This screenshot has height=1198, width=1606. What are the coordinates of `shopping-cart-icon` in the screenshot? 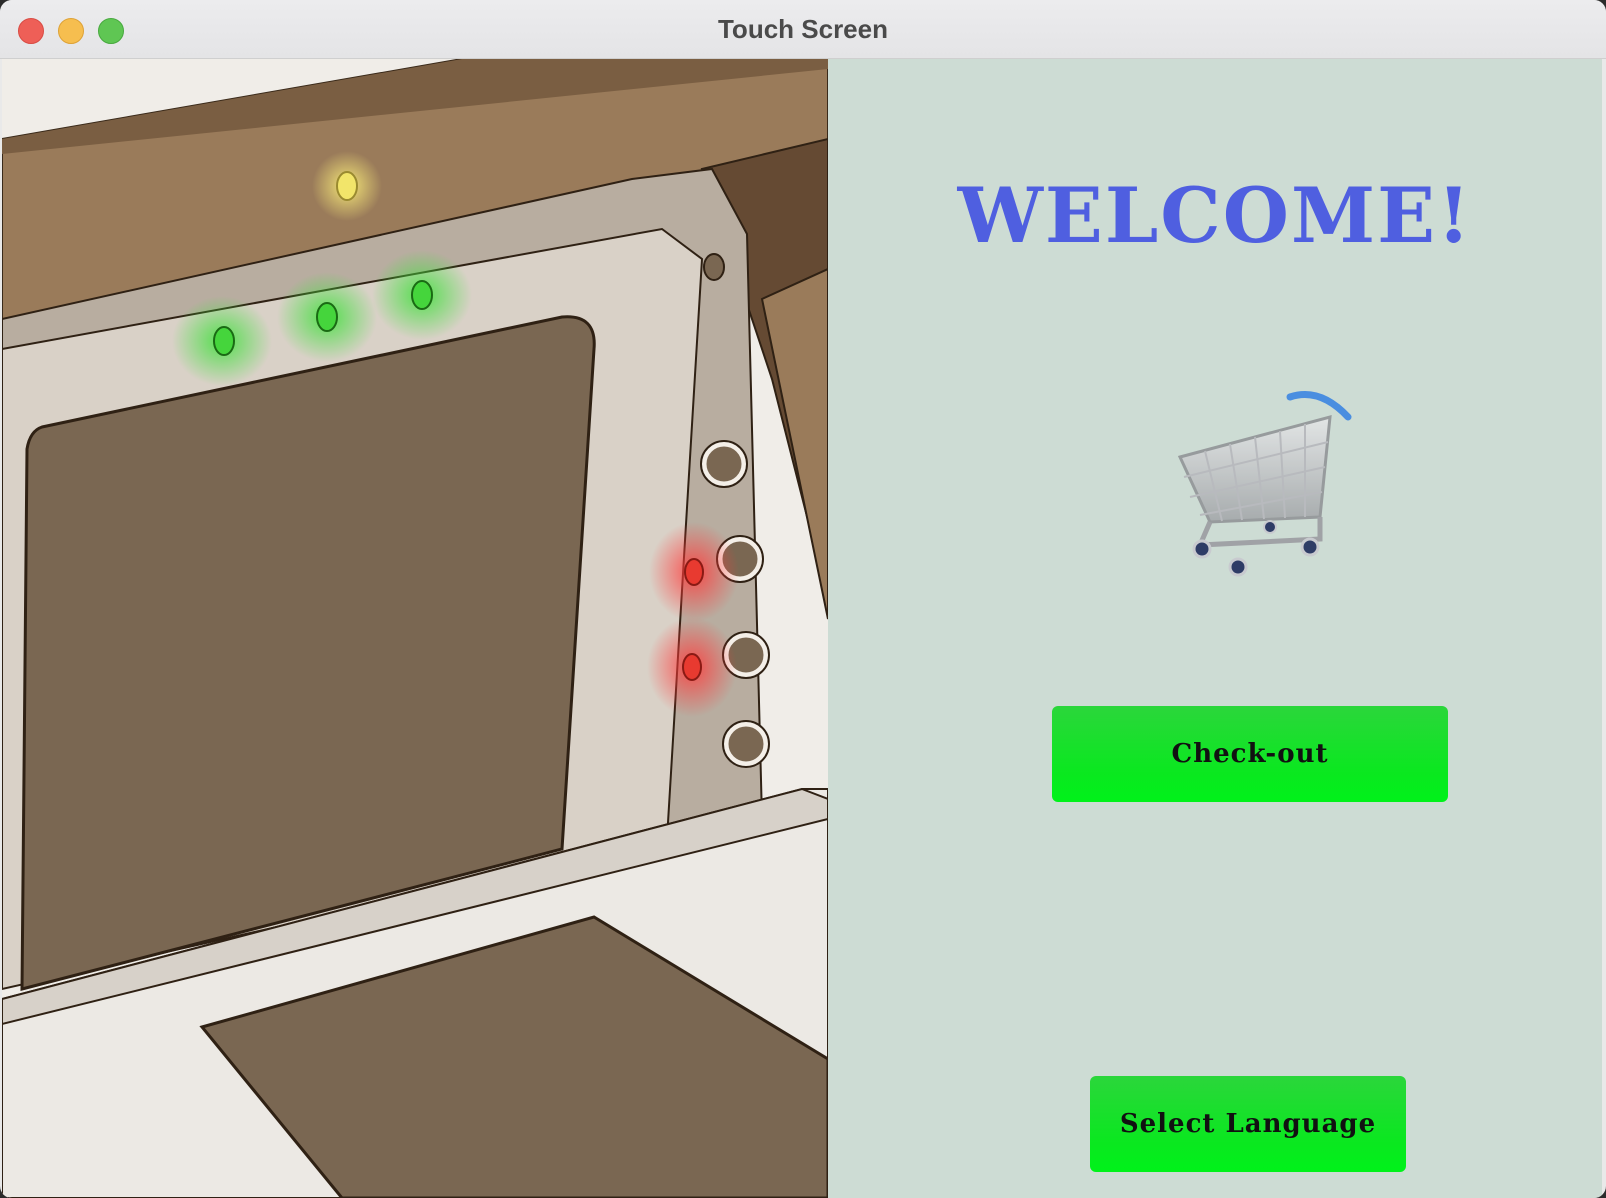 It's located at (1264, 484).